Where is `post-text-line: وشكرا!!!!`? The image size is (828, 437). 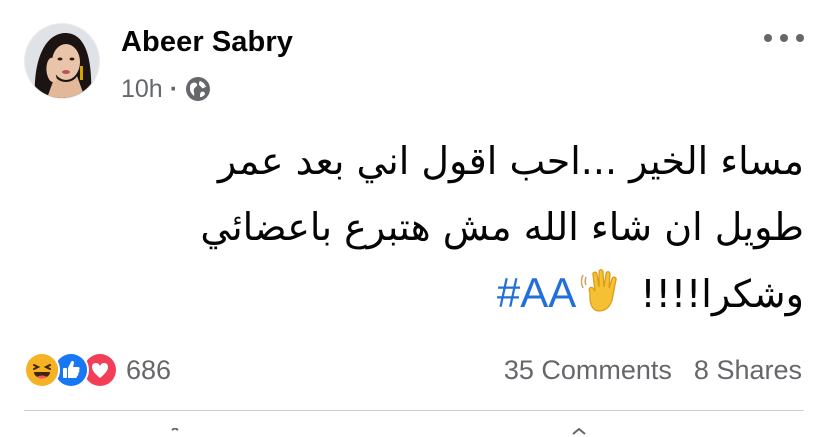
post-text-line: وشكرا!!!! is located at coordinates (722, 294).